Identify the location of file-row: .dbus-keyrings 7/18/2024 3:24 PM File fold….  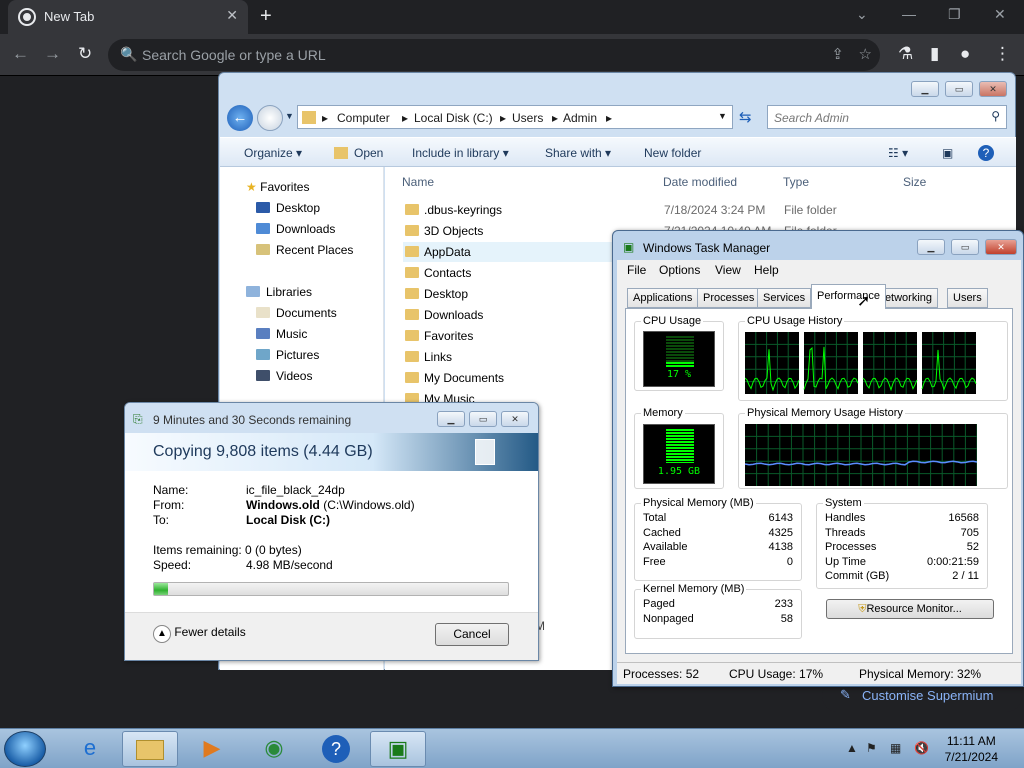
(703, 210).